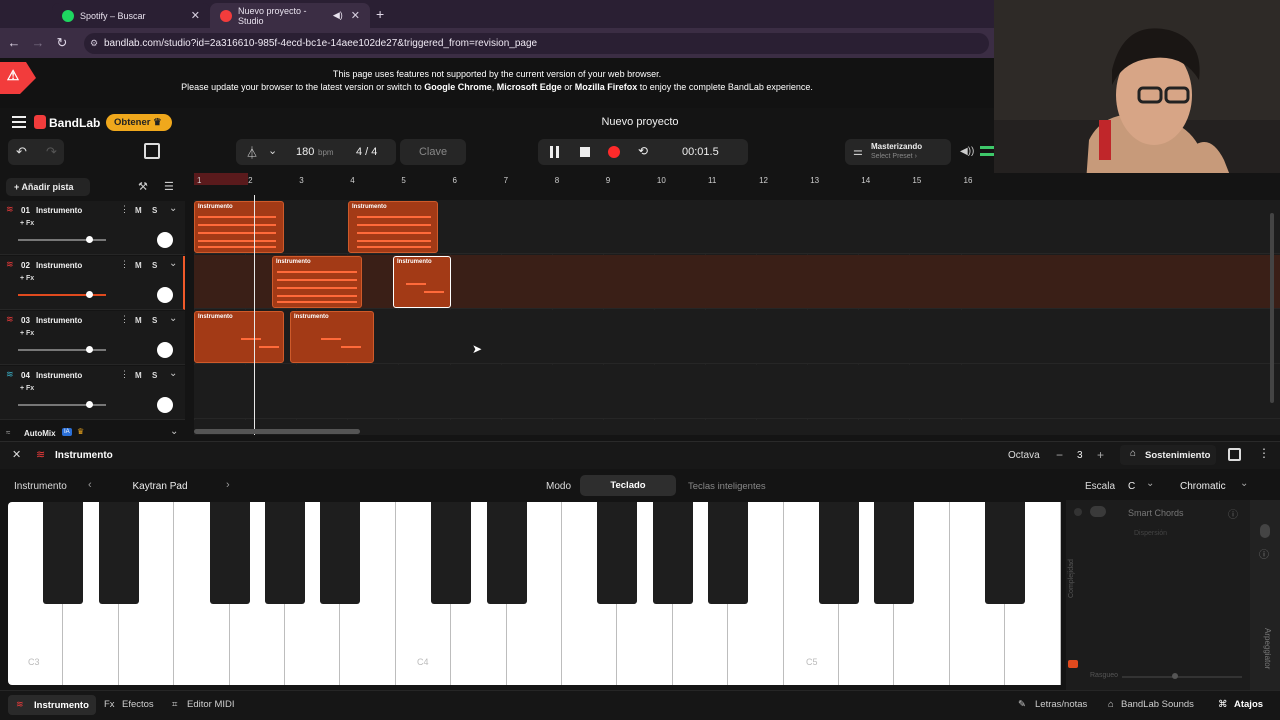 Image resolution: width=1280 pixels, height=720 pixels. What do you see at coordinates (254, 315) in the screenshot?
I see `playhead` at bounding box center [254, 315].